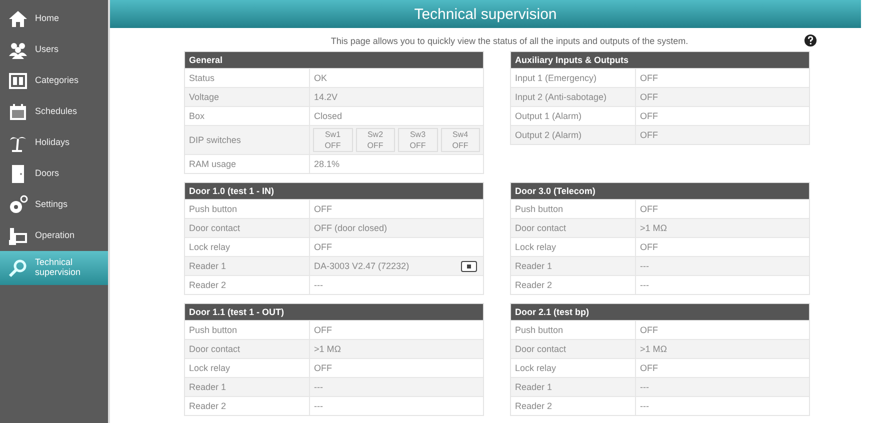 The image size is (869, 423). What do you see at coordinates (334, 312) in the screenshot?
I see `panel-header: Door 1.1 (test 1 - OUT)` at bounding box center [334, 312].